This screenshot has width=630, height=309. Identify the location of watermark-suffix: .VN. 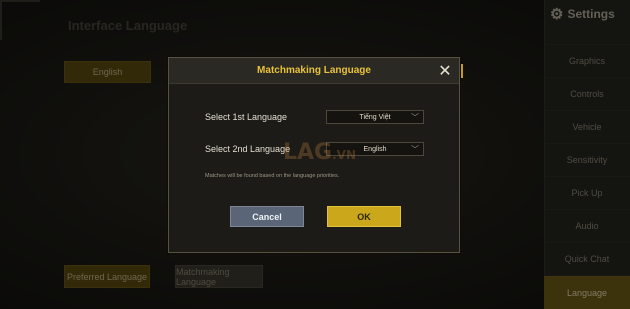
(344, 155).